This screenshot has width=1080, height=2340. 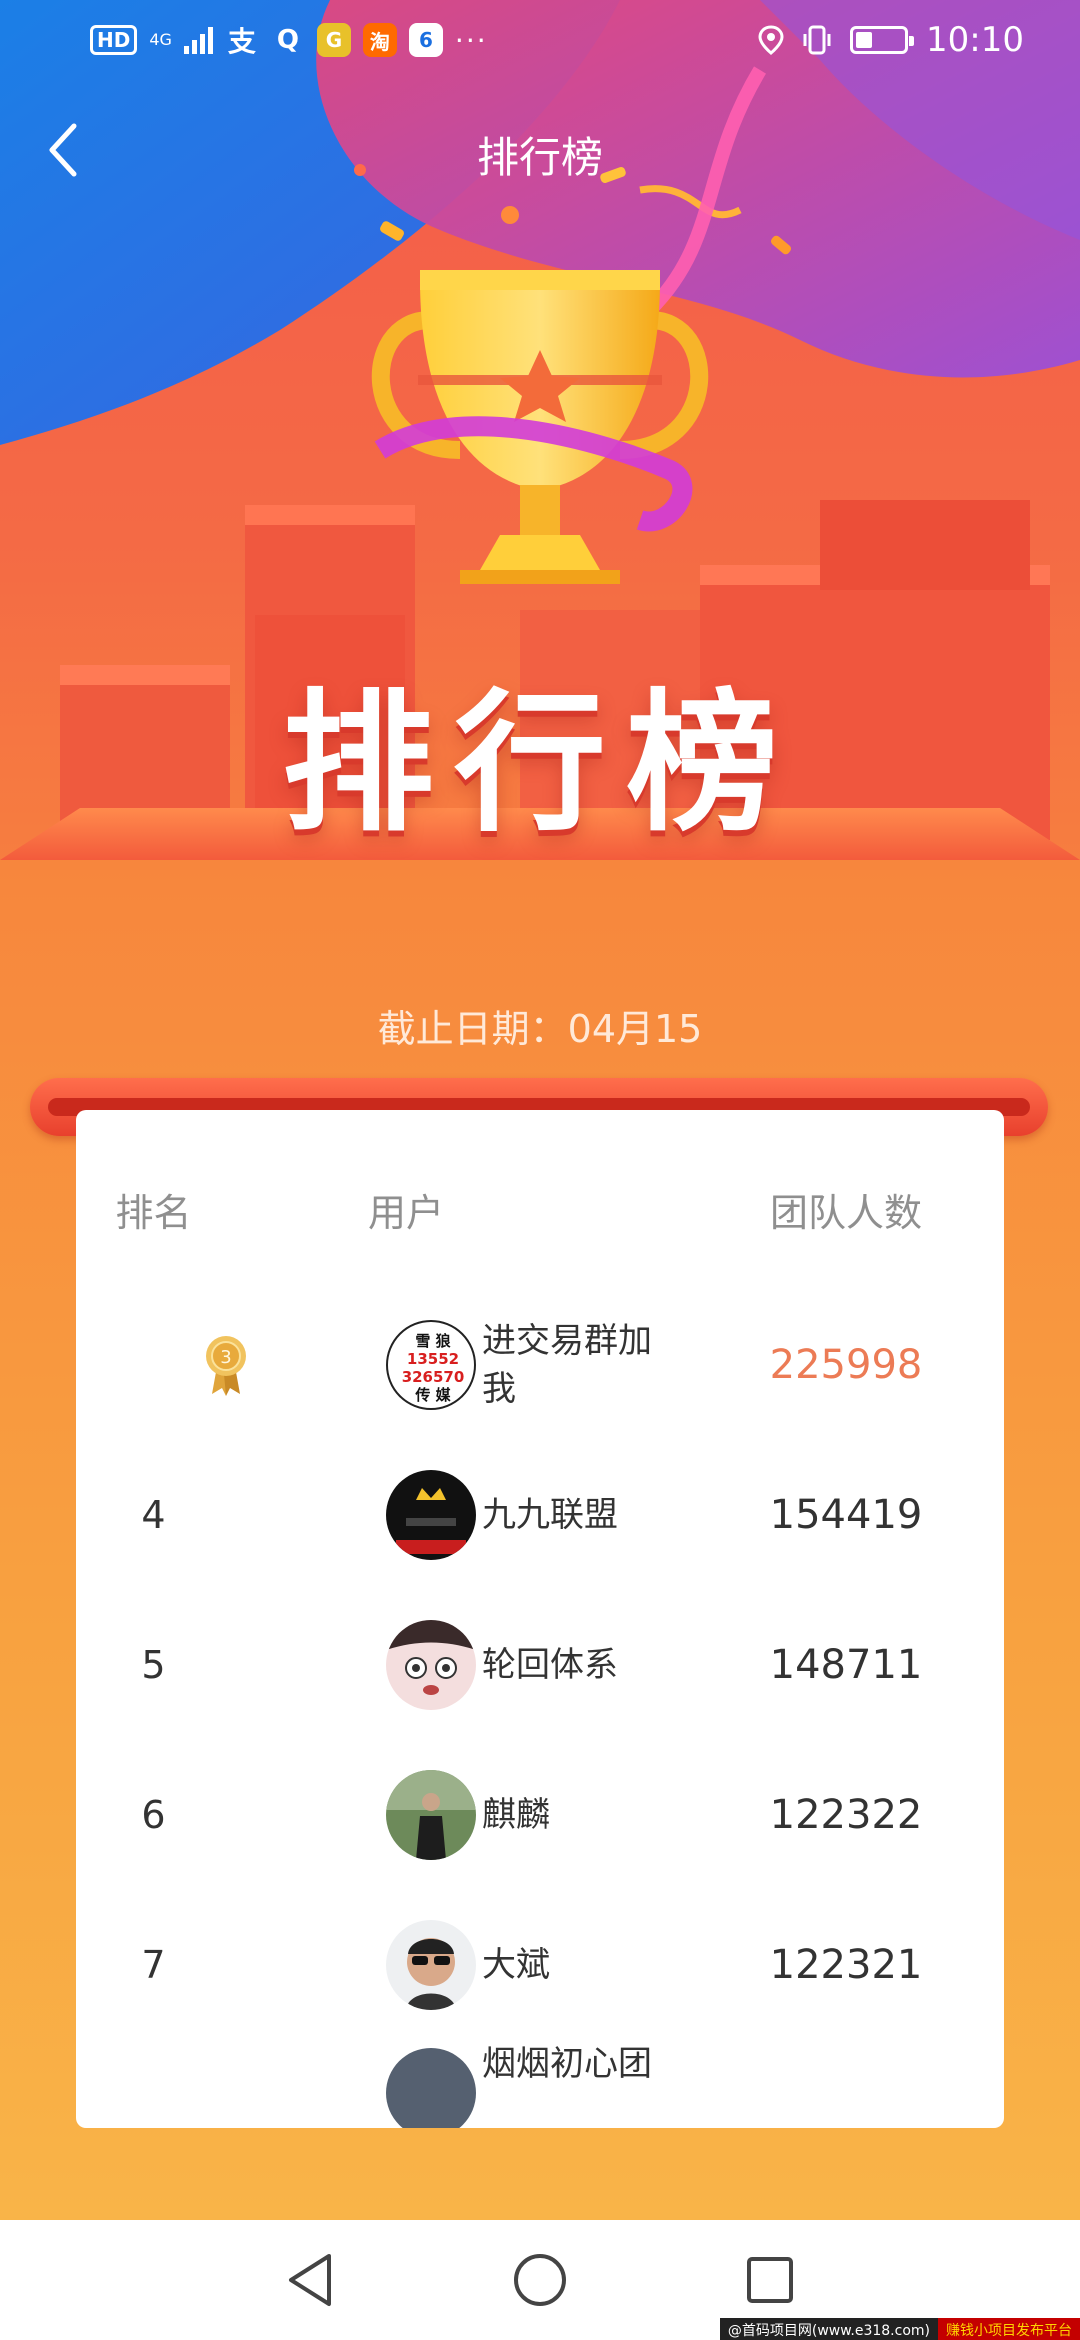 I want to click on table-row: 7 大斌 122321, so click(x=540, y=1965).